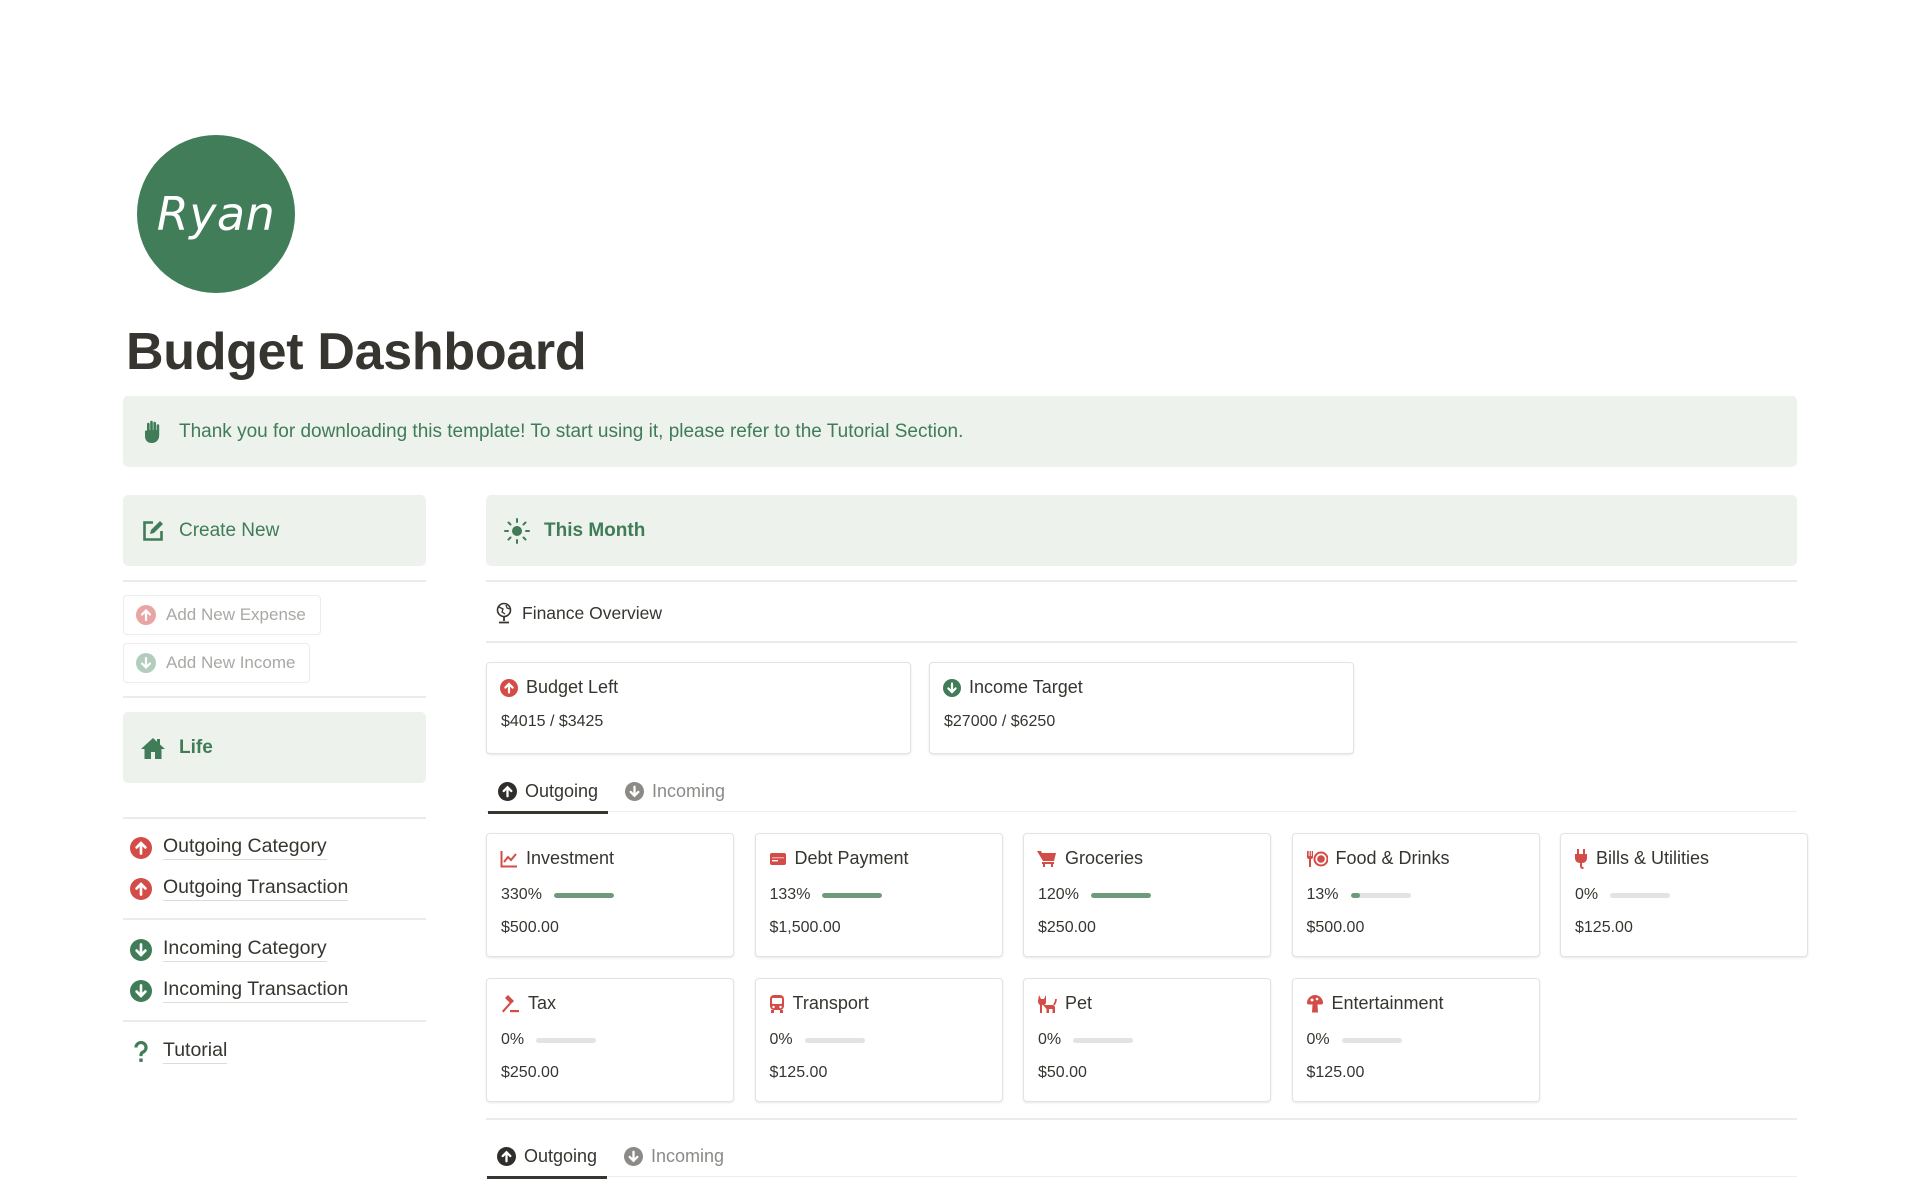 Image resolution: width=1920 pixels, height=1199 pixels. Describe the element at coordinates (878, 1040) in the screenshot. I see `category-card: Transport 0% $125.00` at that location.